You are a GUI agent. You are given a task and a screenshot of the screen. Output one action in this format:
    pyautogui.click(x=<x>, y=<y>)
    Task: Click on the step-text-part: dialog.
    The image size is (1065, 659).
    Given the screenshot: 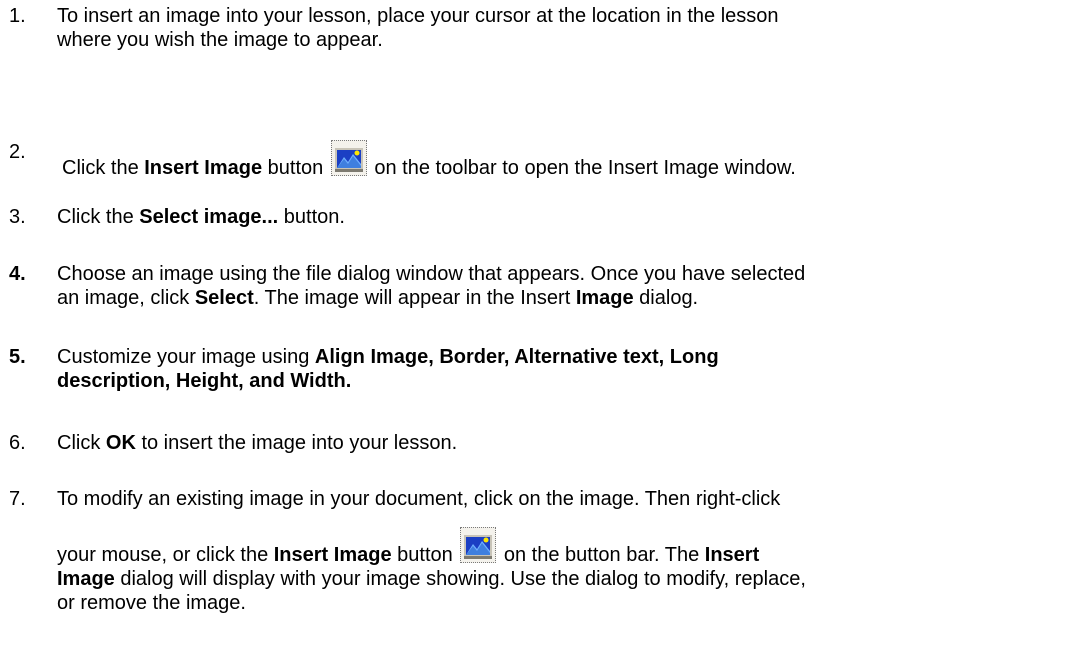 What is the action you would take?
    pyautogui.click(x=666, y=298)
    